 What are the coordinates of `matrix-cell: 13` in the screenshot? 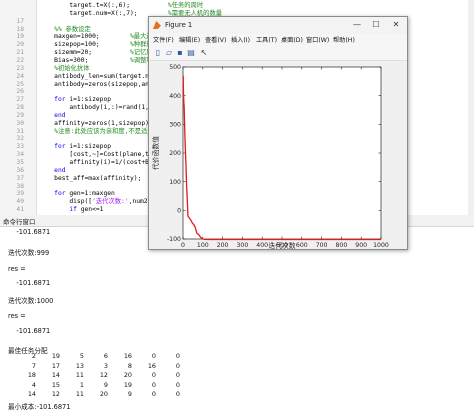 It's located at (79, 365).